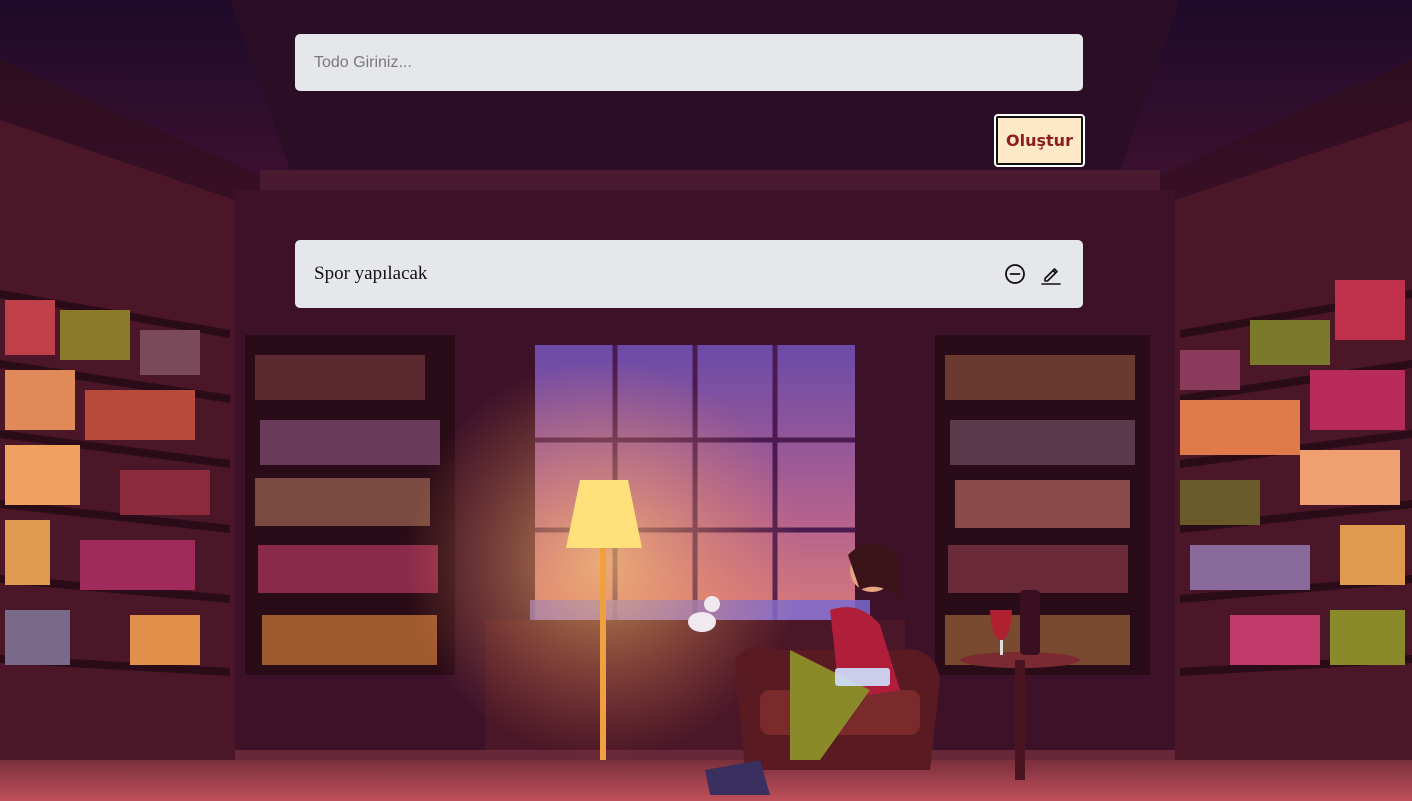 Image resolution: width=1412 pixels, height=801 pixels. I want to click on todo-item: Spor yapılacak, so click(689, 274).